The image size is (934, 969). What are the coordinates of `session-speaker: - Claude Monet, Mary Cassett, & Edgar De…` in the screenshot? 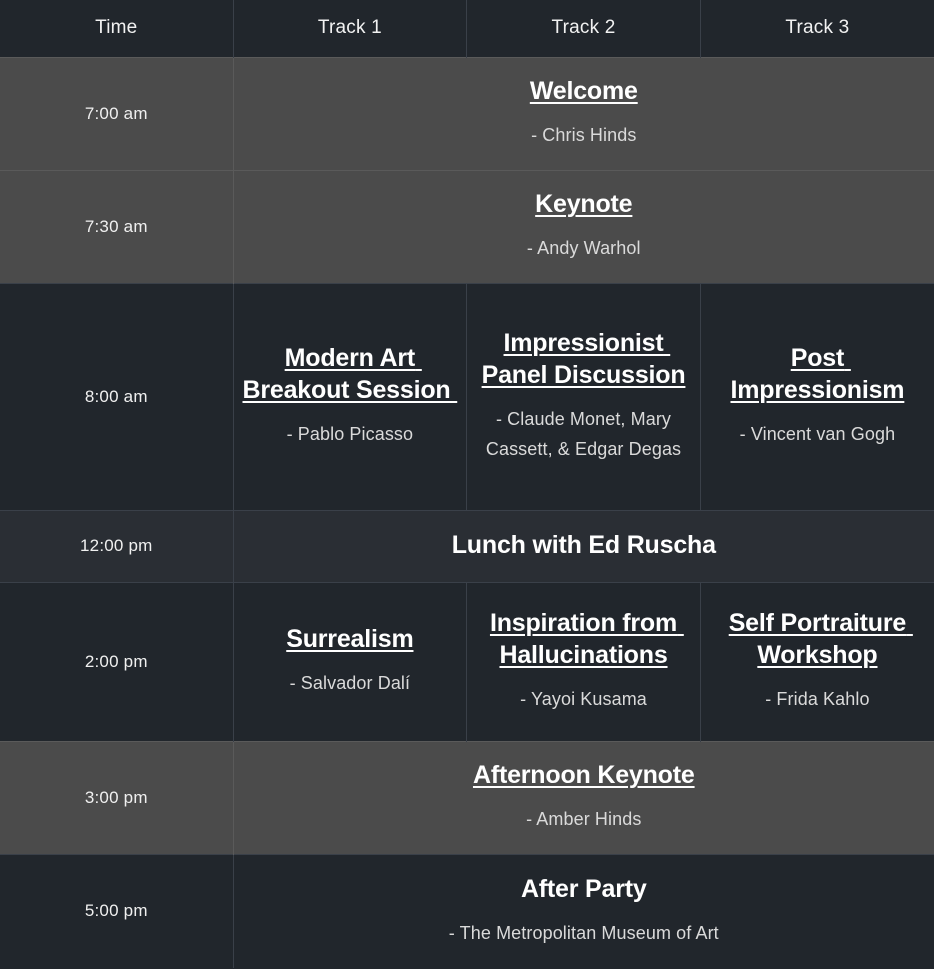 It's located at (583, 434).